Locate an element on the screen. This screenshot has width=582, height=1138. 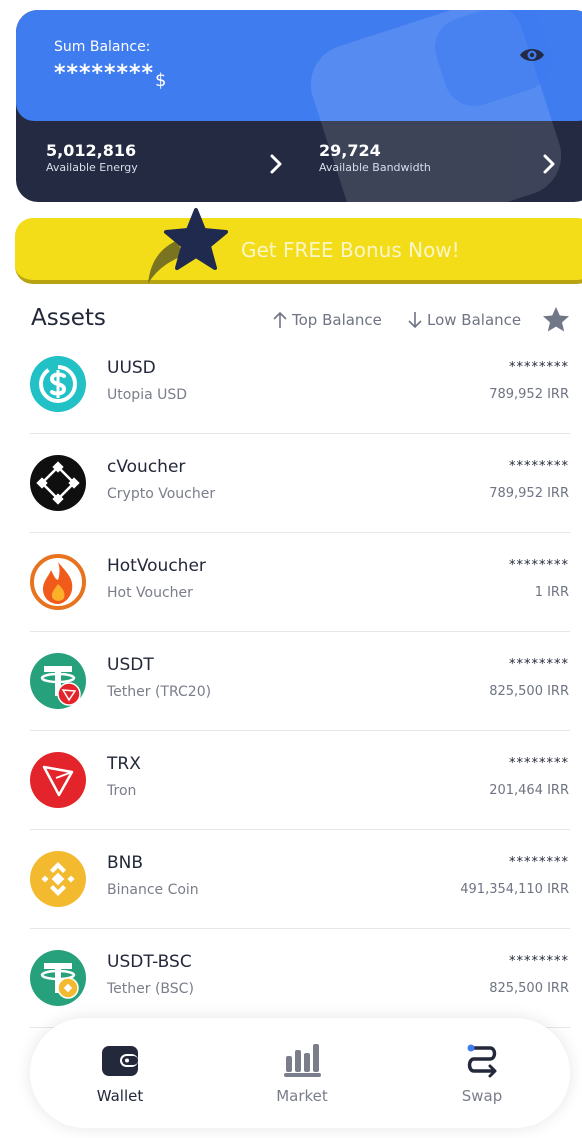
bottom-navigation: Wallet Market Swap is located at coordinates (300, 1073).